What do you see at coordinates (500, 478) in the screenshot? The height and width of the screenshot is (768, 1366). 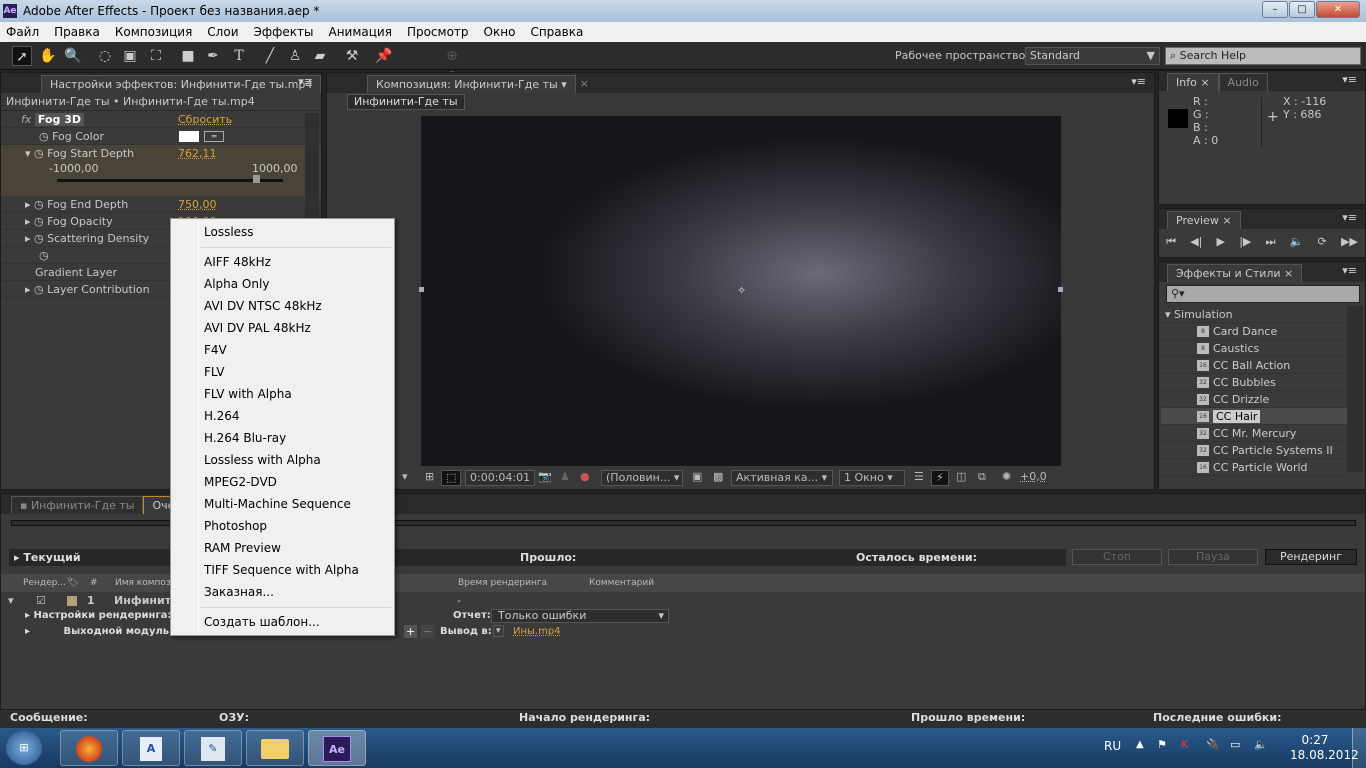 I see `timecode-display: 0:00:04:01` at bounding box center [500, 478].